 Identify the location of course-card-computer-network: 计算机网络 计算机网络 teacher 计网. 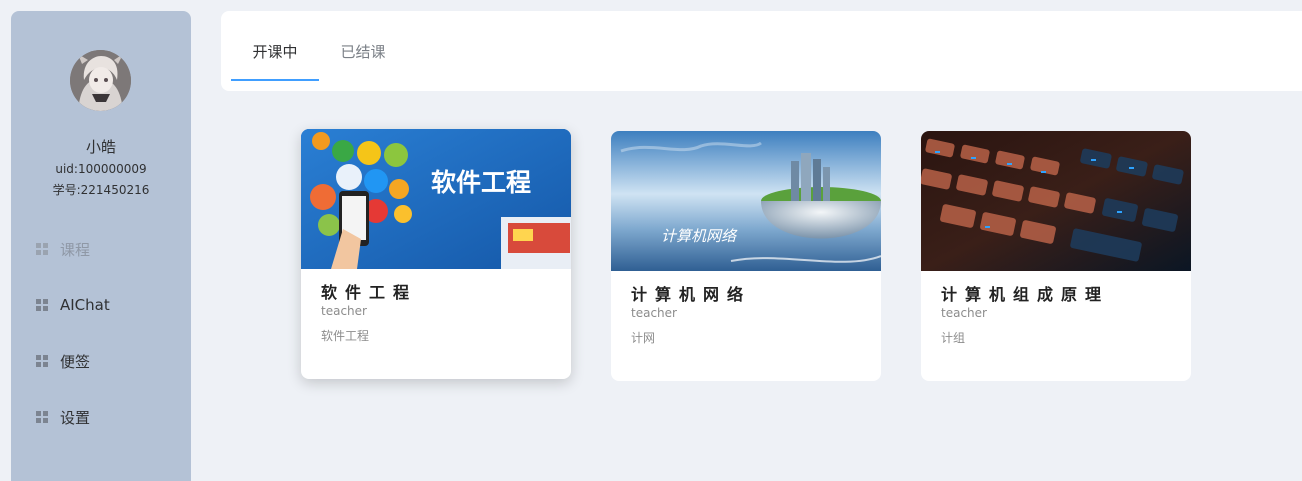
(746, 256).